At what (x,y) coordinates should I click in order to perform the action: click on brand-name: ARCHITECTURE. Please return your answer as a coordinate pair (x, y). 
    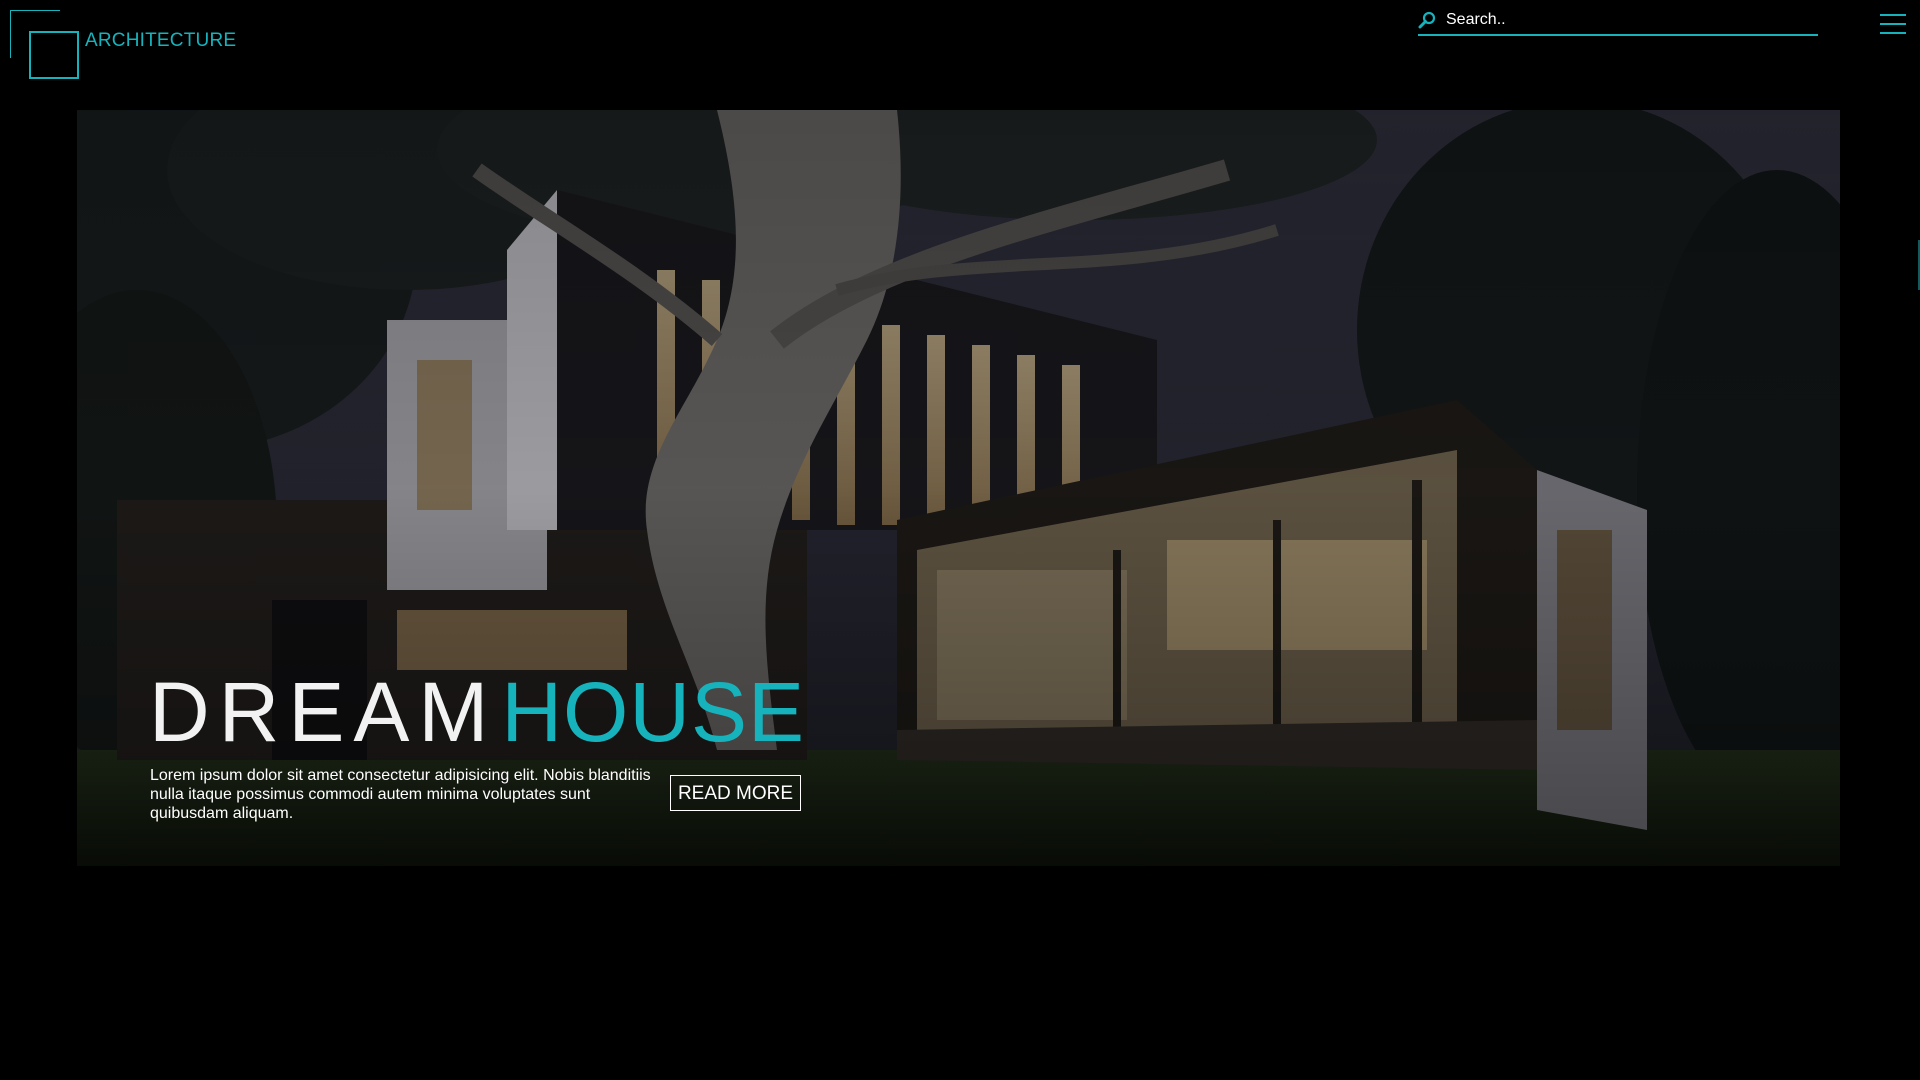
    Looking at the image, I should click on (161, 40).